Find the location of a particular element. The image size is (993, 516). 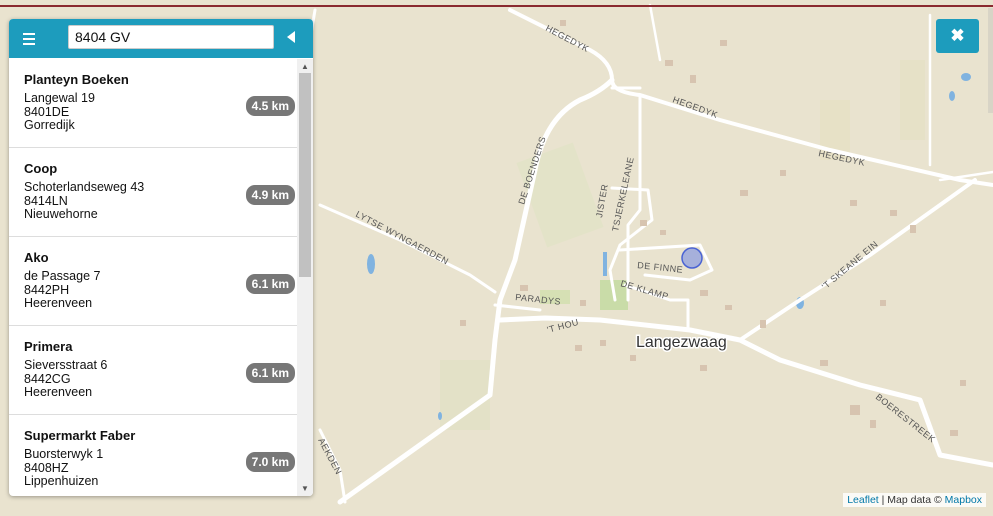

location-marker is located at coordinates (692, 258).